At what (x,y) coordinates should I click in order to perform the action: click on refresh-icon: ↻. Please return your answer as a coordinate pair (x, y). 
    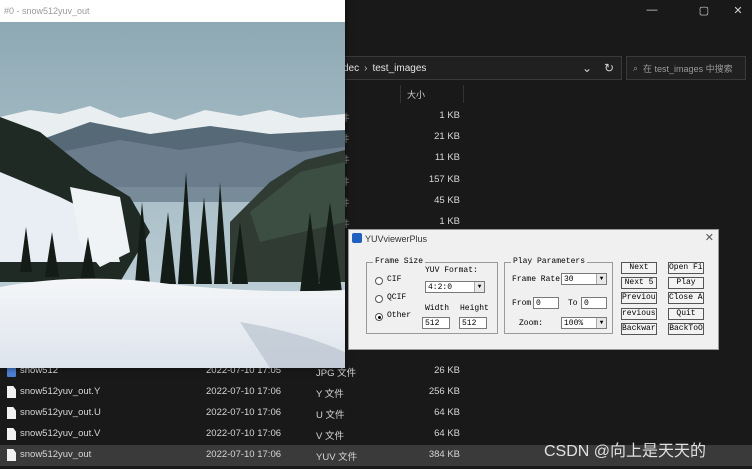
    Looking at the image, I should click on (609, 68).